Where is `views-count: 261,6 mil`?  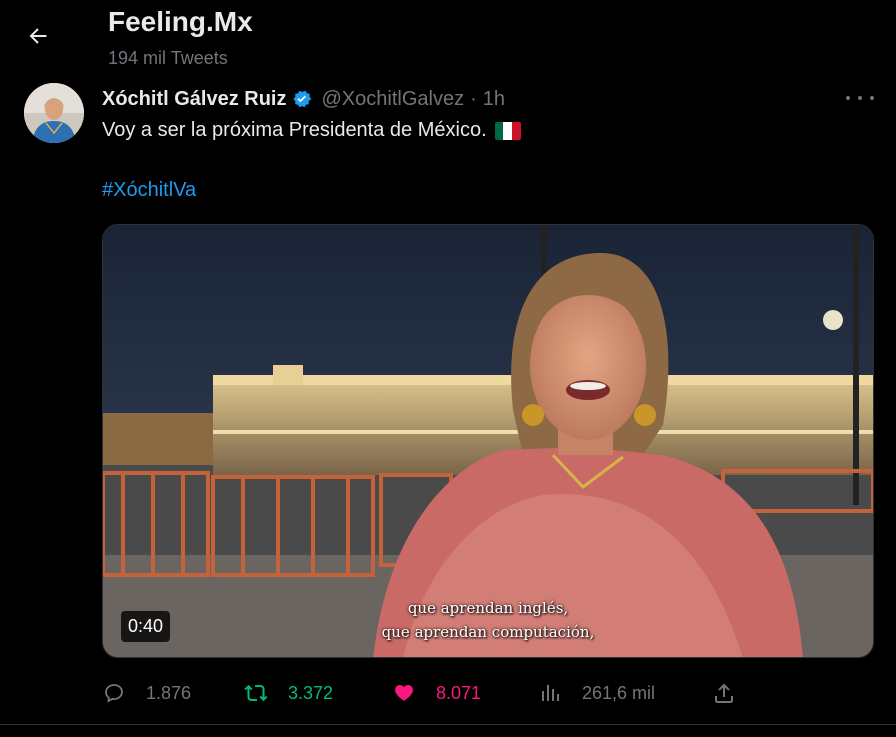
views-count: 261,6 mil is located at coordinates (619, 692).